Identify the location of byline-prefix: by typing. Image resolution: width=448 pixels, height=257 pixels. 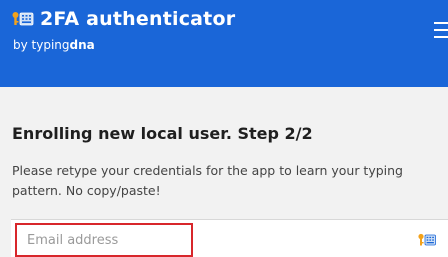
(41, 45).